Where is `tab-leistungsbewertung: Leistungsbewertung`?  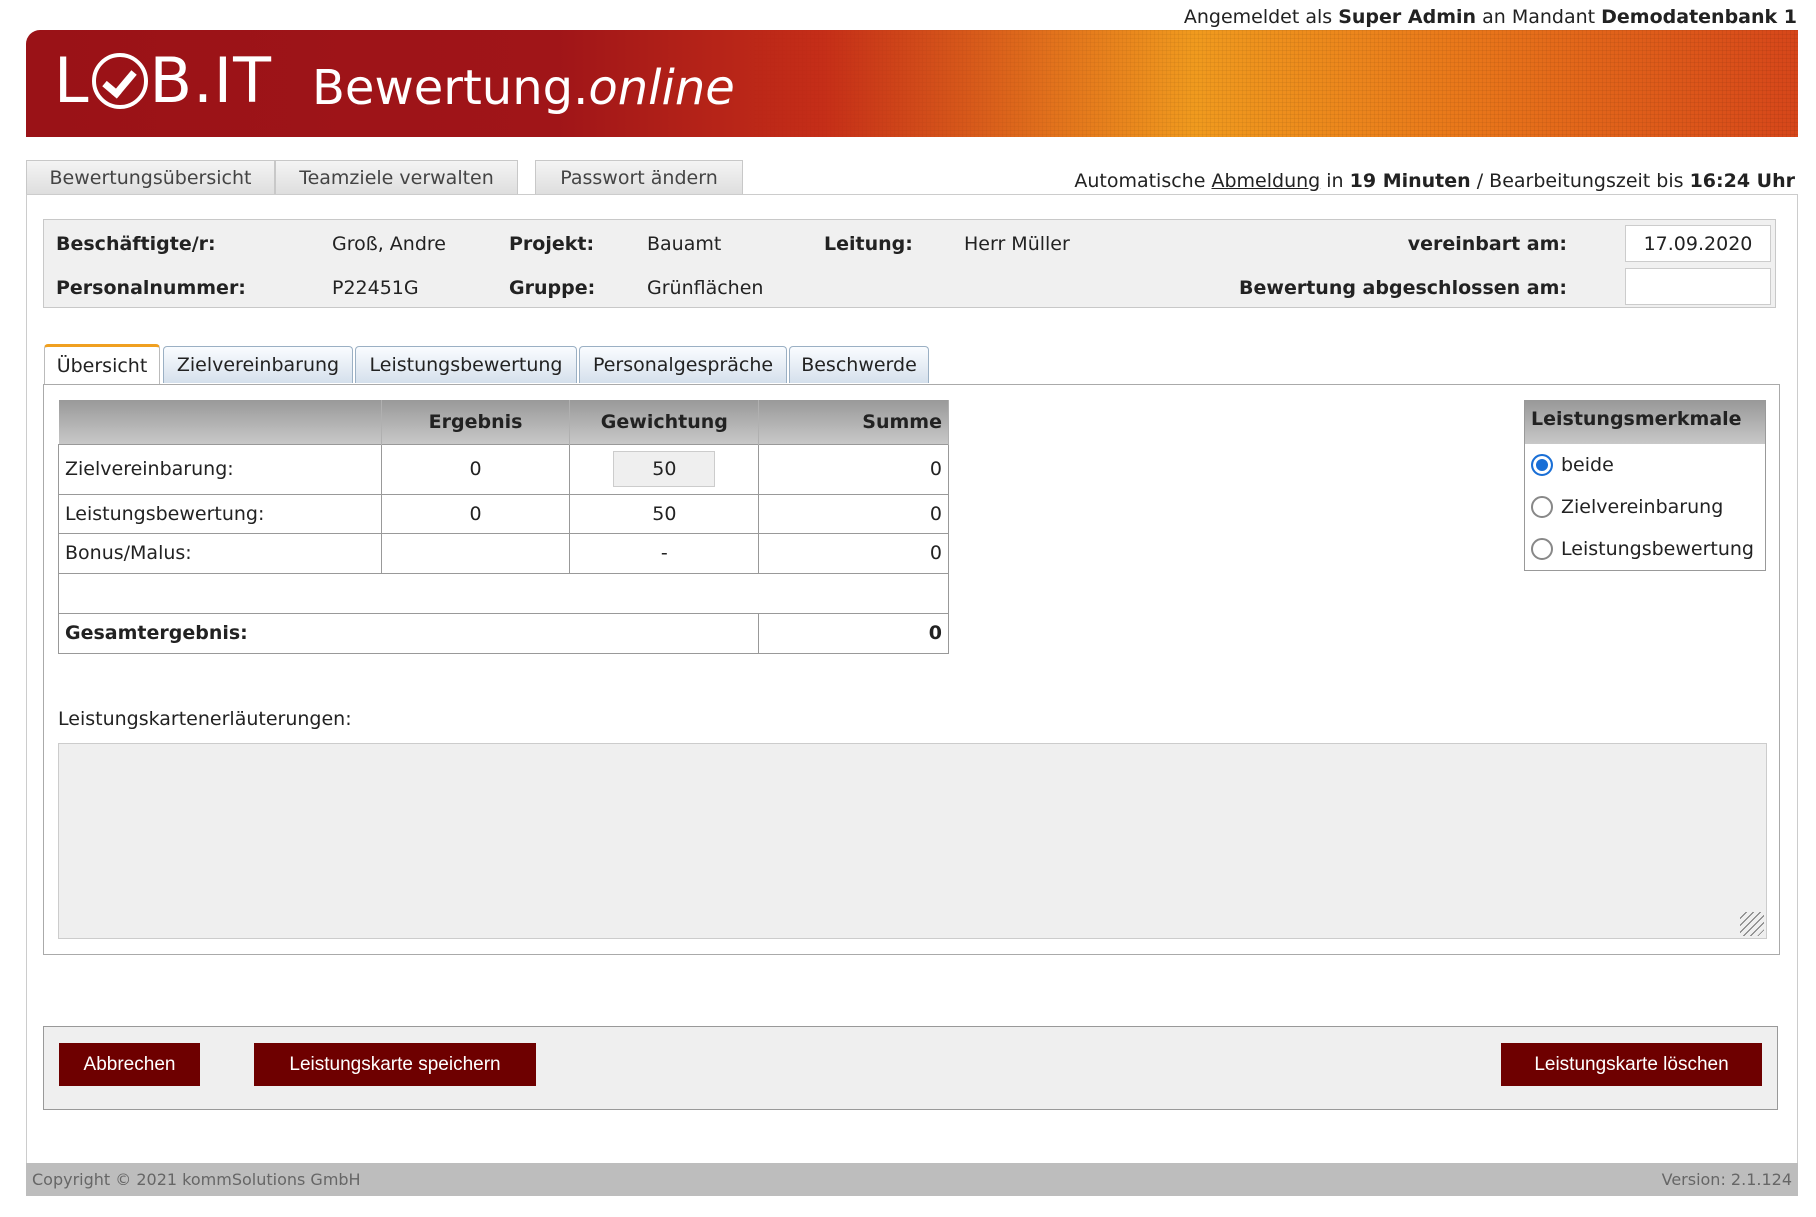 tab-leistungsbewertung: Leistungsbewertung is located at coordinates (466, 364).